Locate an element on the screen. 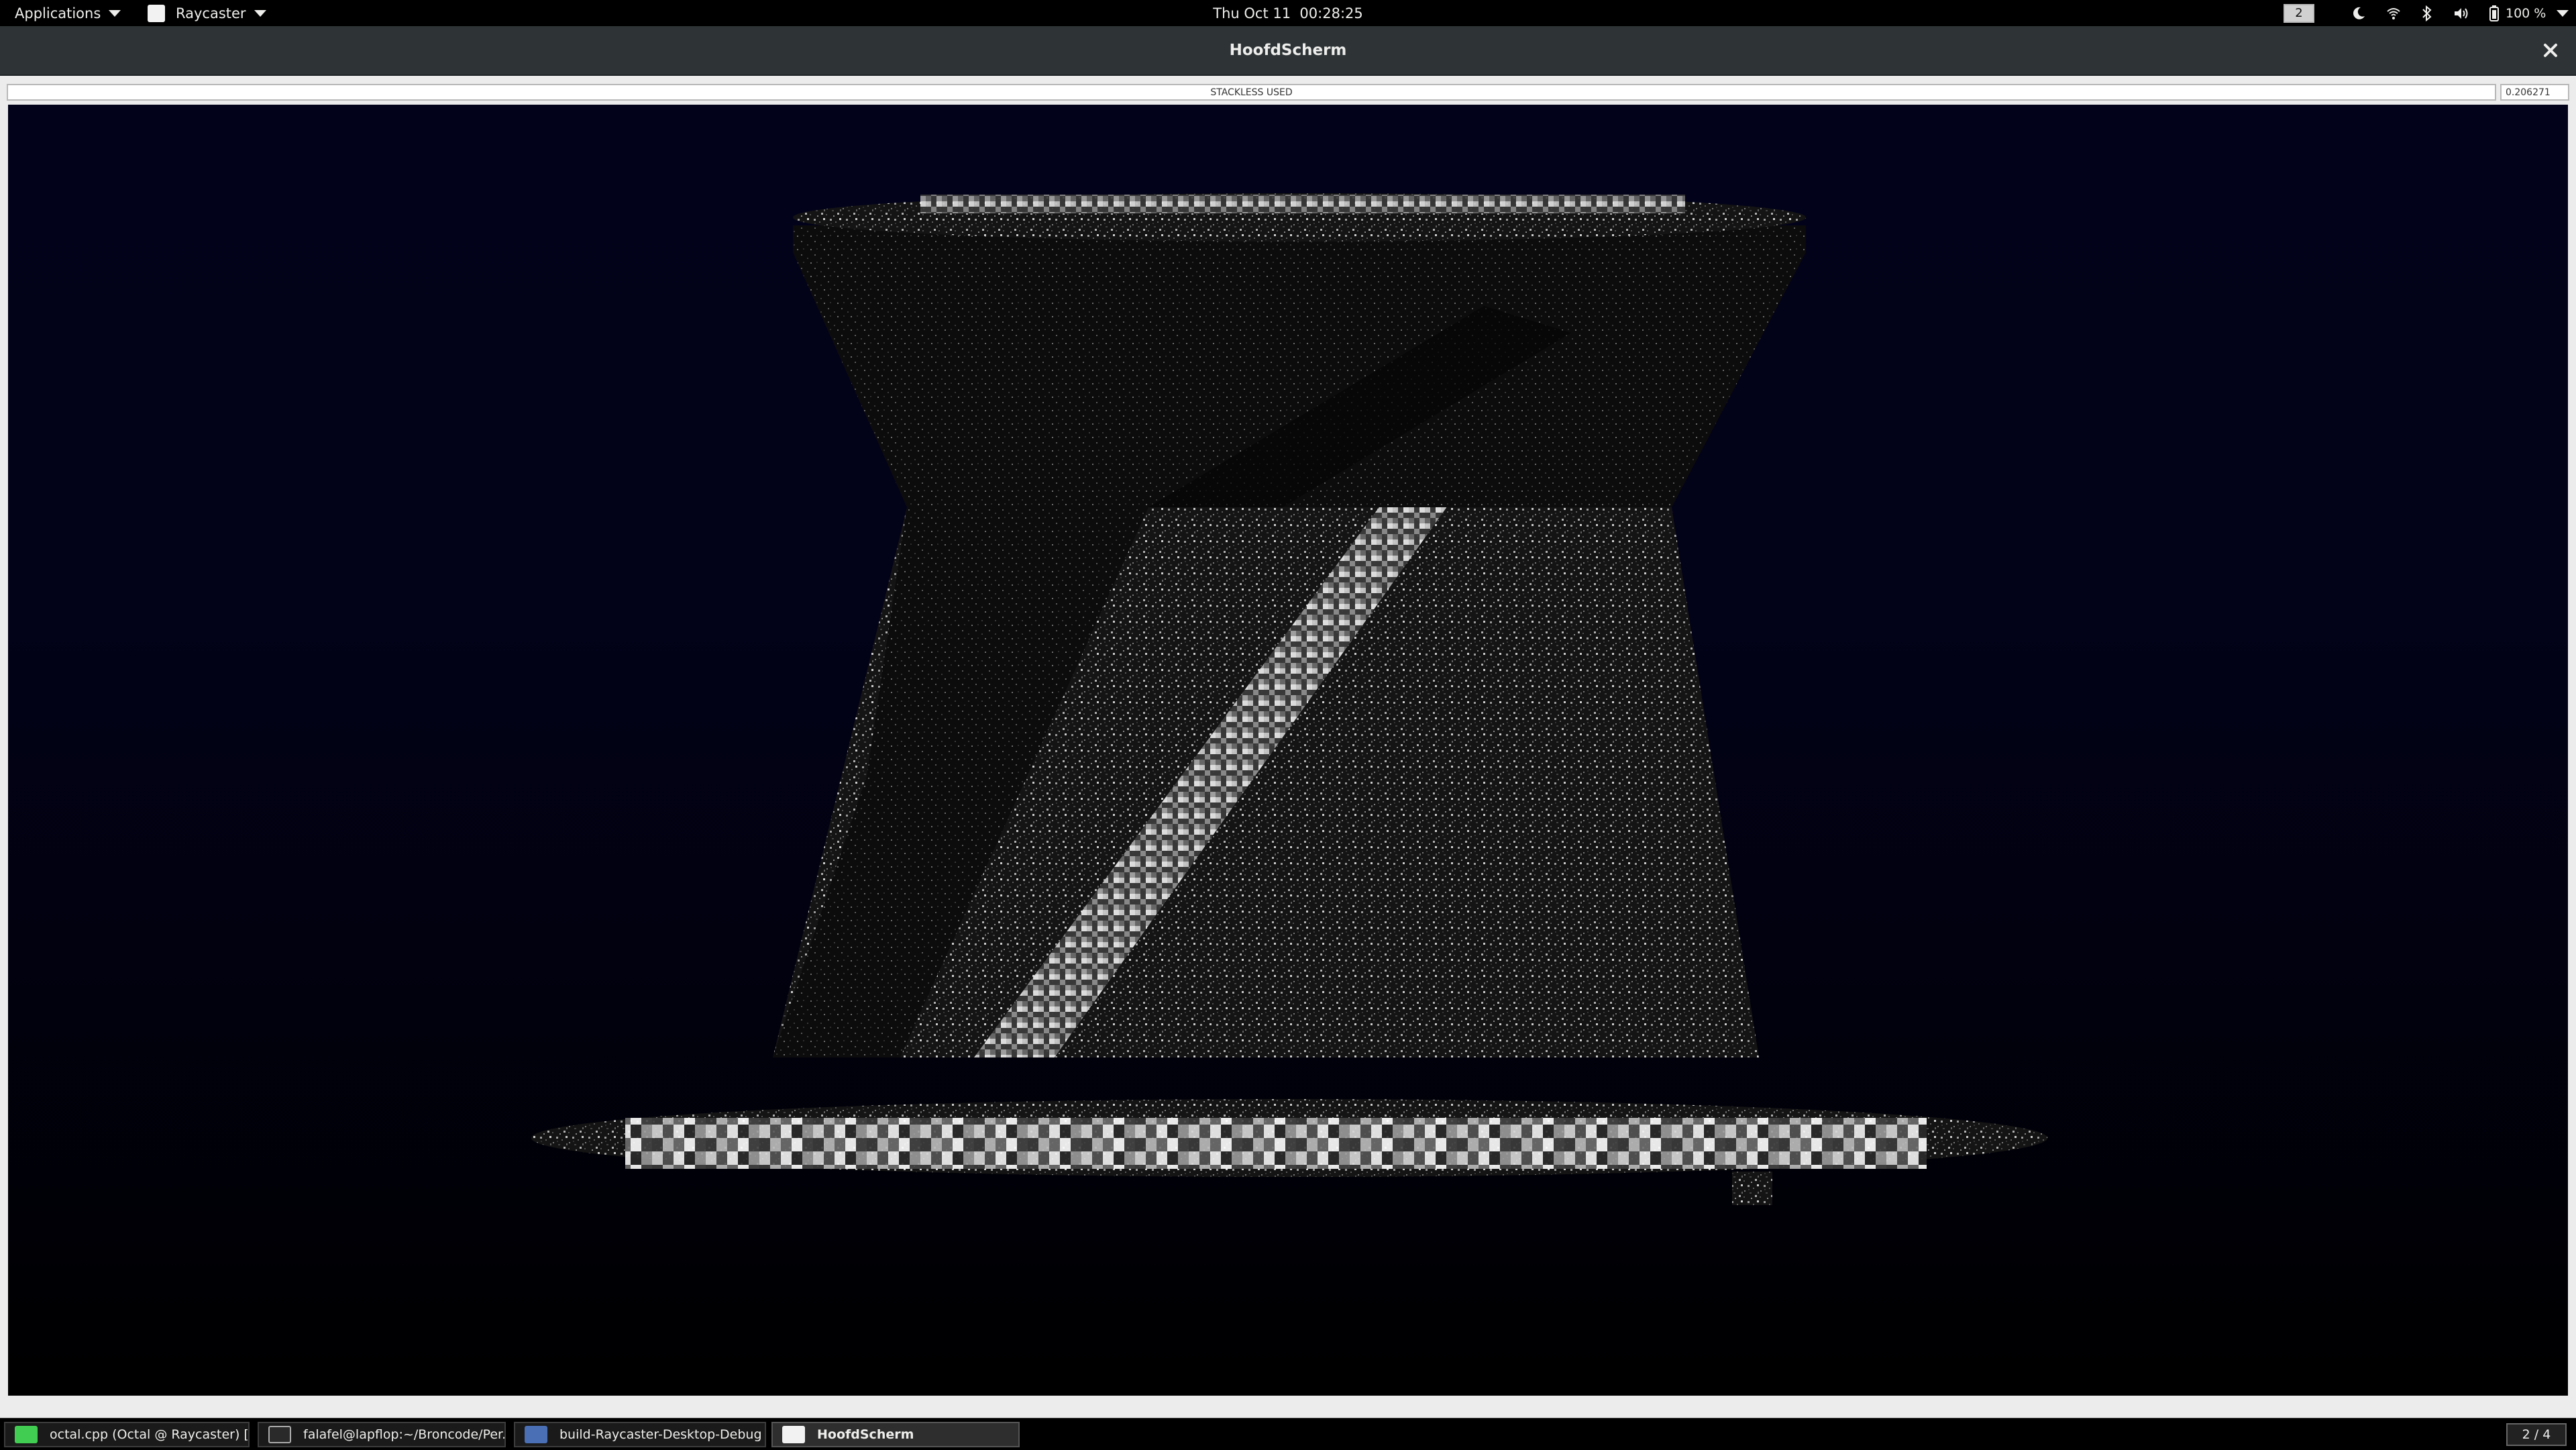  night-light-icon is located at coordinates (2359, 13).